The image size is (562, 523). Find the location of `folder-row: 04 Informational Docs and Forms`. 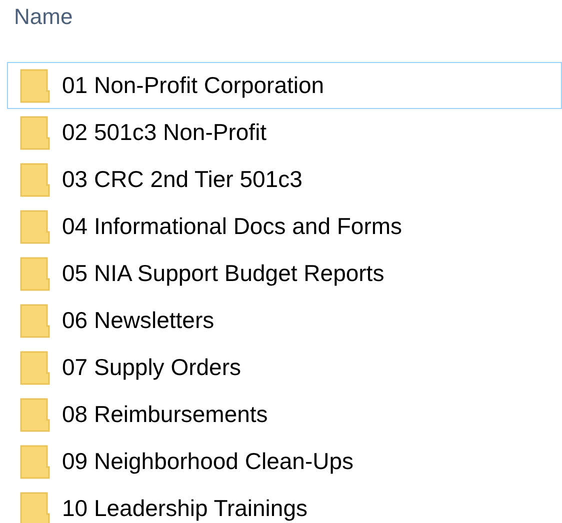

folder-row: 04 Informational Docs and Forms is located at coordinates (284, 226).